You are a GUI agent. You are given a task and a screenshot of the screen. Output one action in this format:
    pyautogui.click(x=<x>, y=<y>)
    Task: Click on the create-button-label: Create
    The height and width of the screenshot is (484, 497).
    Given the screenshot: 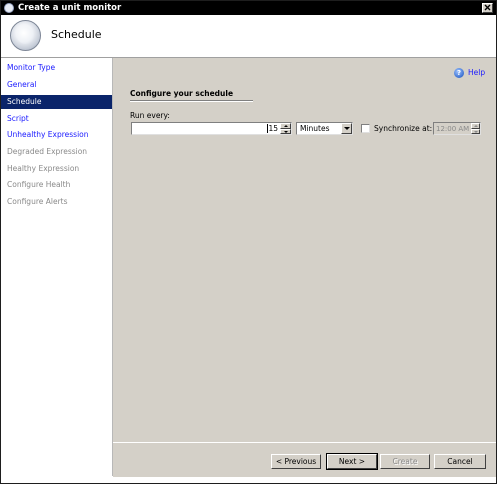 What is the action you would take?
    pyautogui.click(x=405, y=461)
    